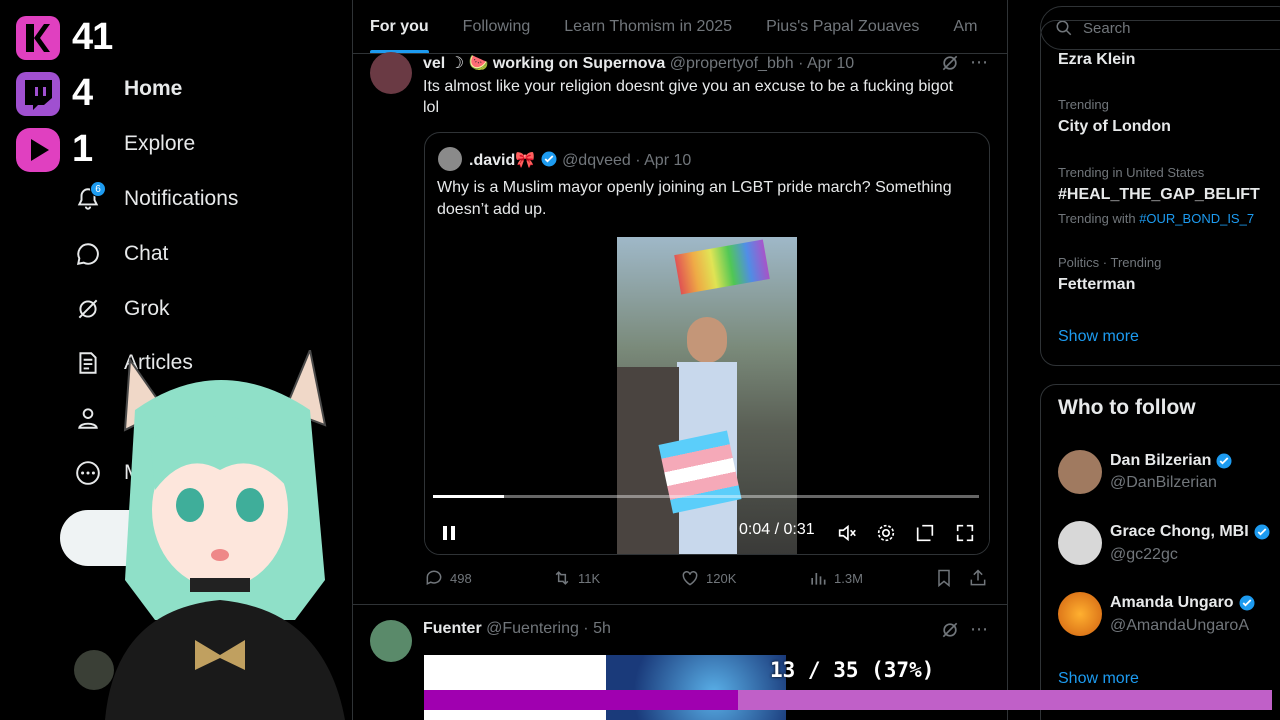 This screenshot has height=720, width=1280. What do you see at coordinates (468, 496) in the screenshot?
I see `video-scrubber-fill` at bounding box center [468, 496].